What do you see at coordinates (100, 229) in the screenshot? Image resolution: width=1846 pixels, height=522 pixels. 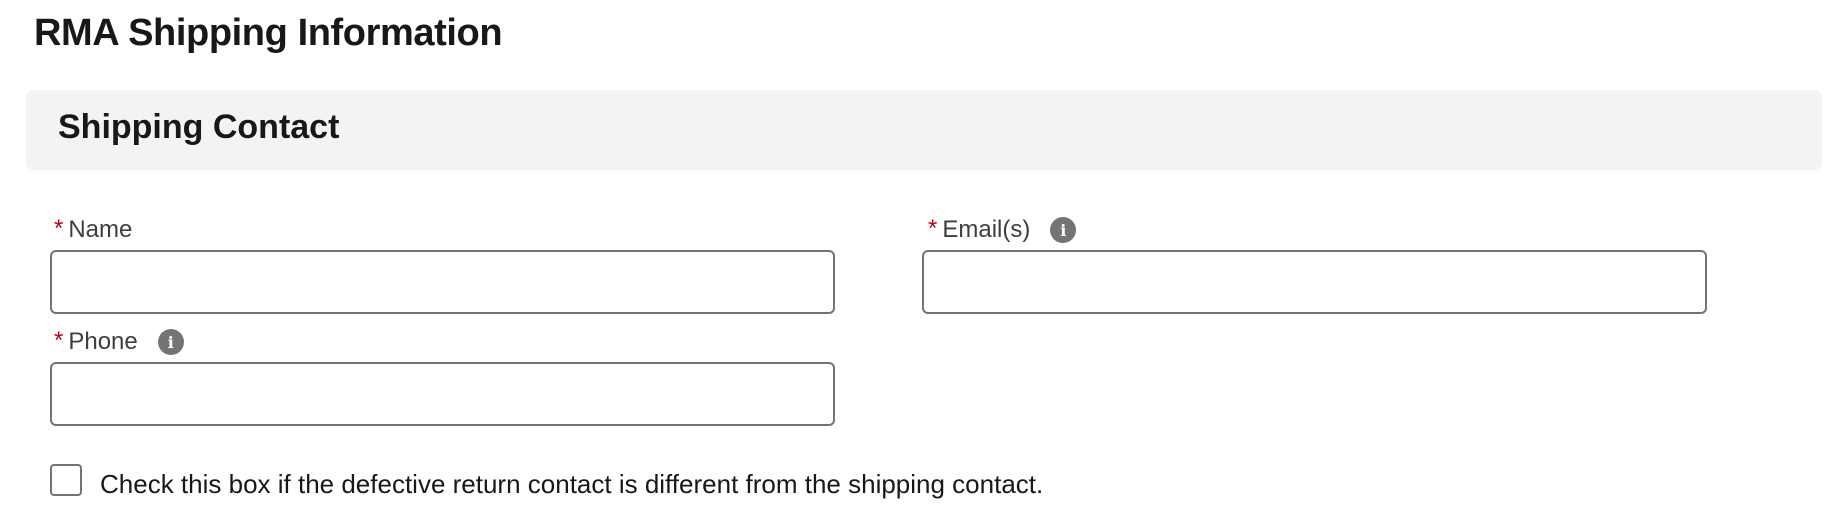 I see `name-label-text: Name` at bounding box center [100, 229].